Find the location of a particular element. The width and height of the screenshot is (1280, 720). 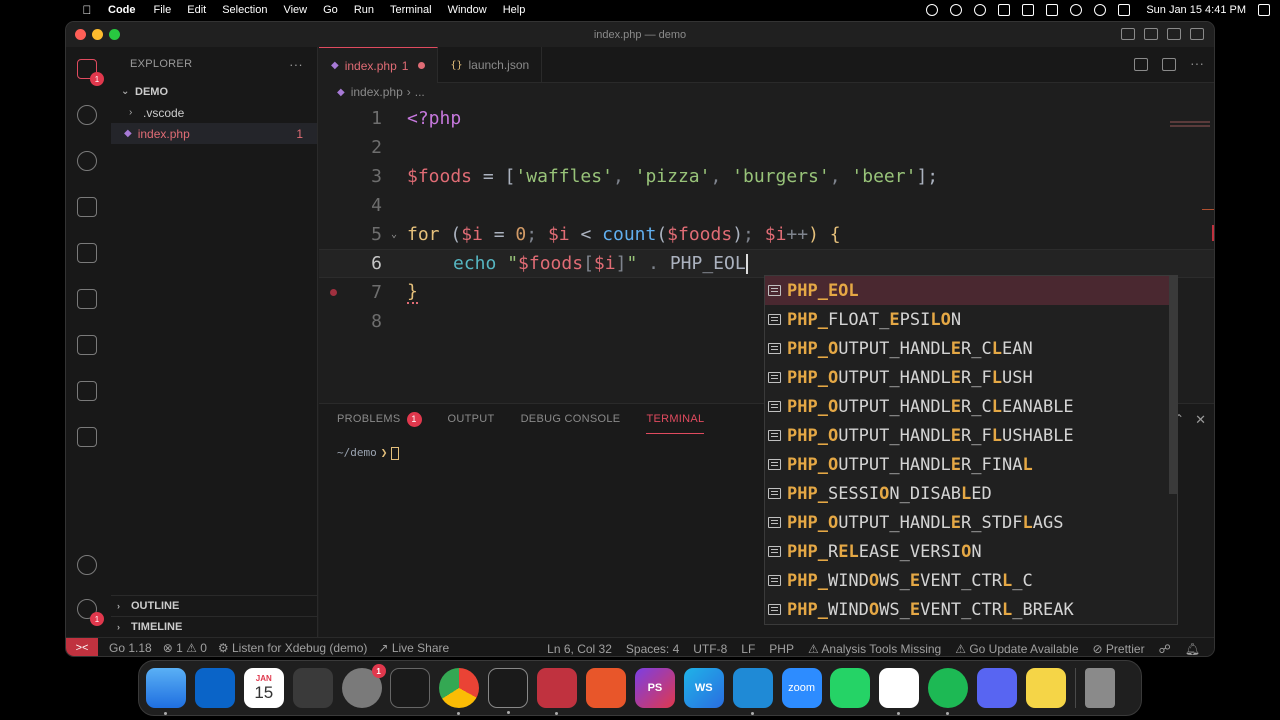

tab-index-php: ◆ index.php 1 is located at coordinates (379, 65).